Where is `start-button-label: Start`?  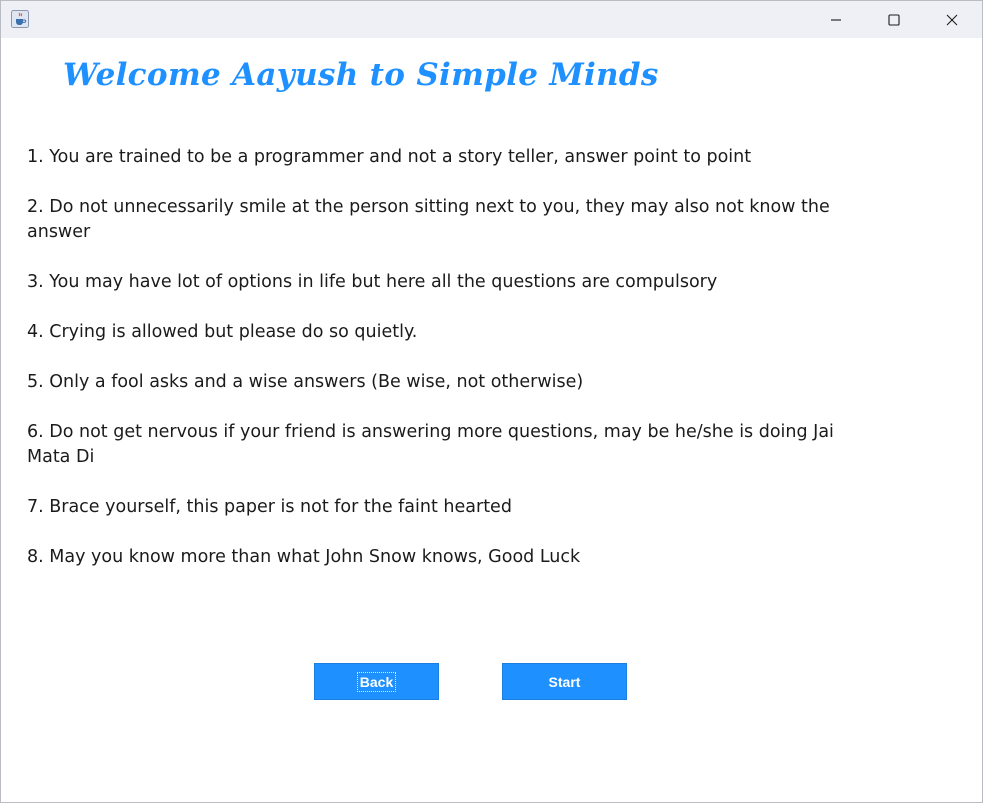
start-button-label: Start is located at coordinates (564, 681).